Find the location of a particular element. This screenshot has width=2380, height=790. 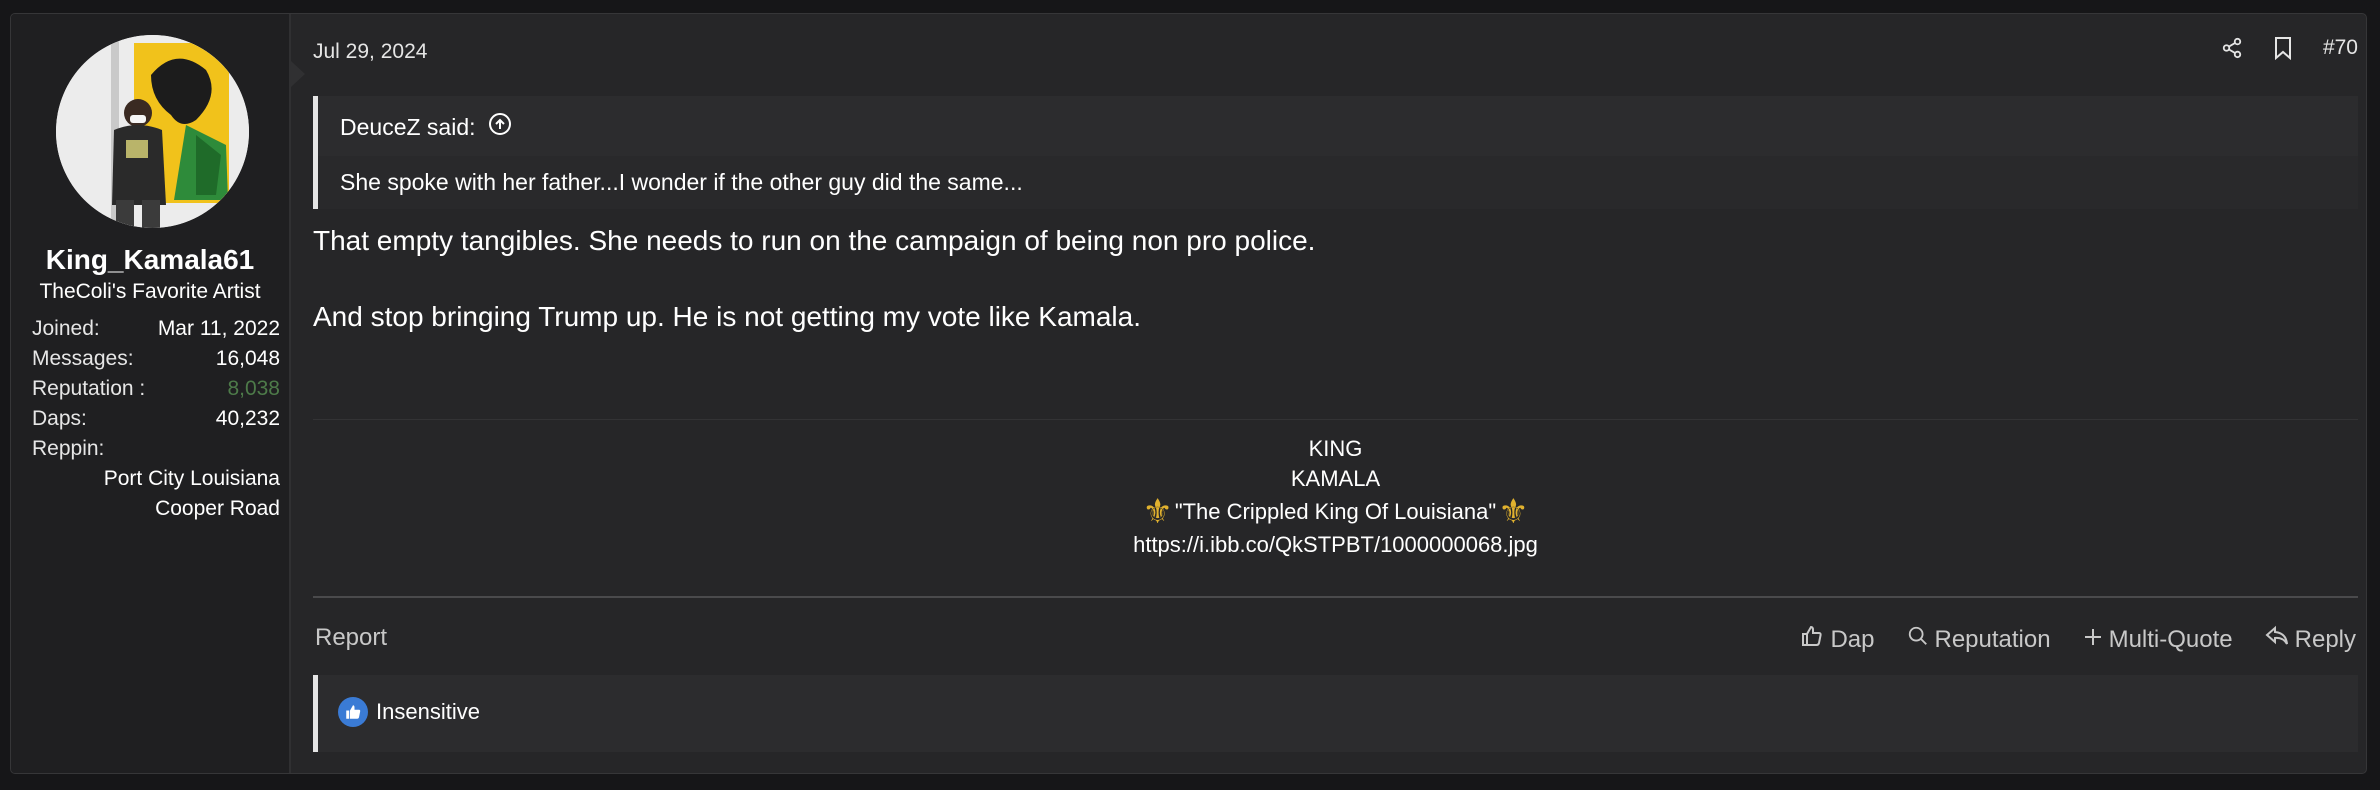

post-number: #70 is located at coordinates (2340, 48).